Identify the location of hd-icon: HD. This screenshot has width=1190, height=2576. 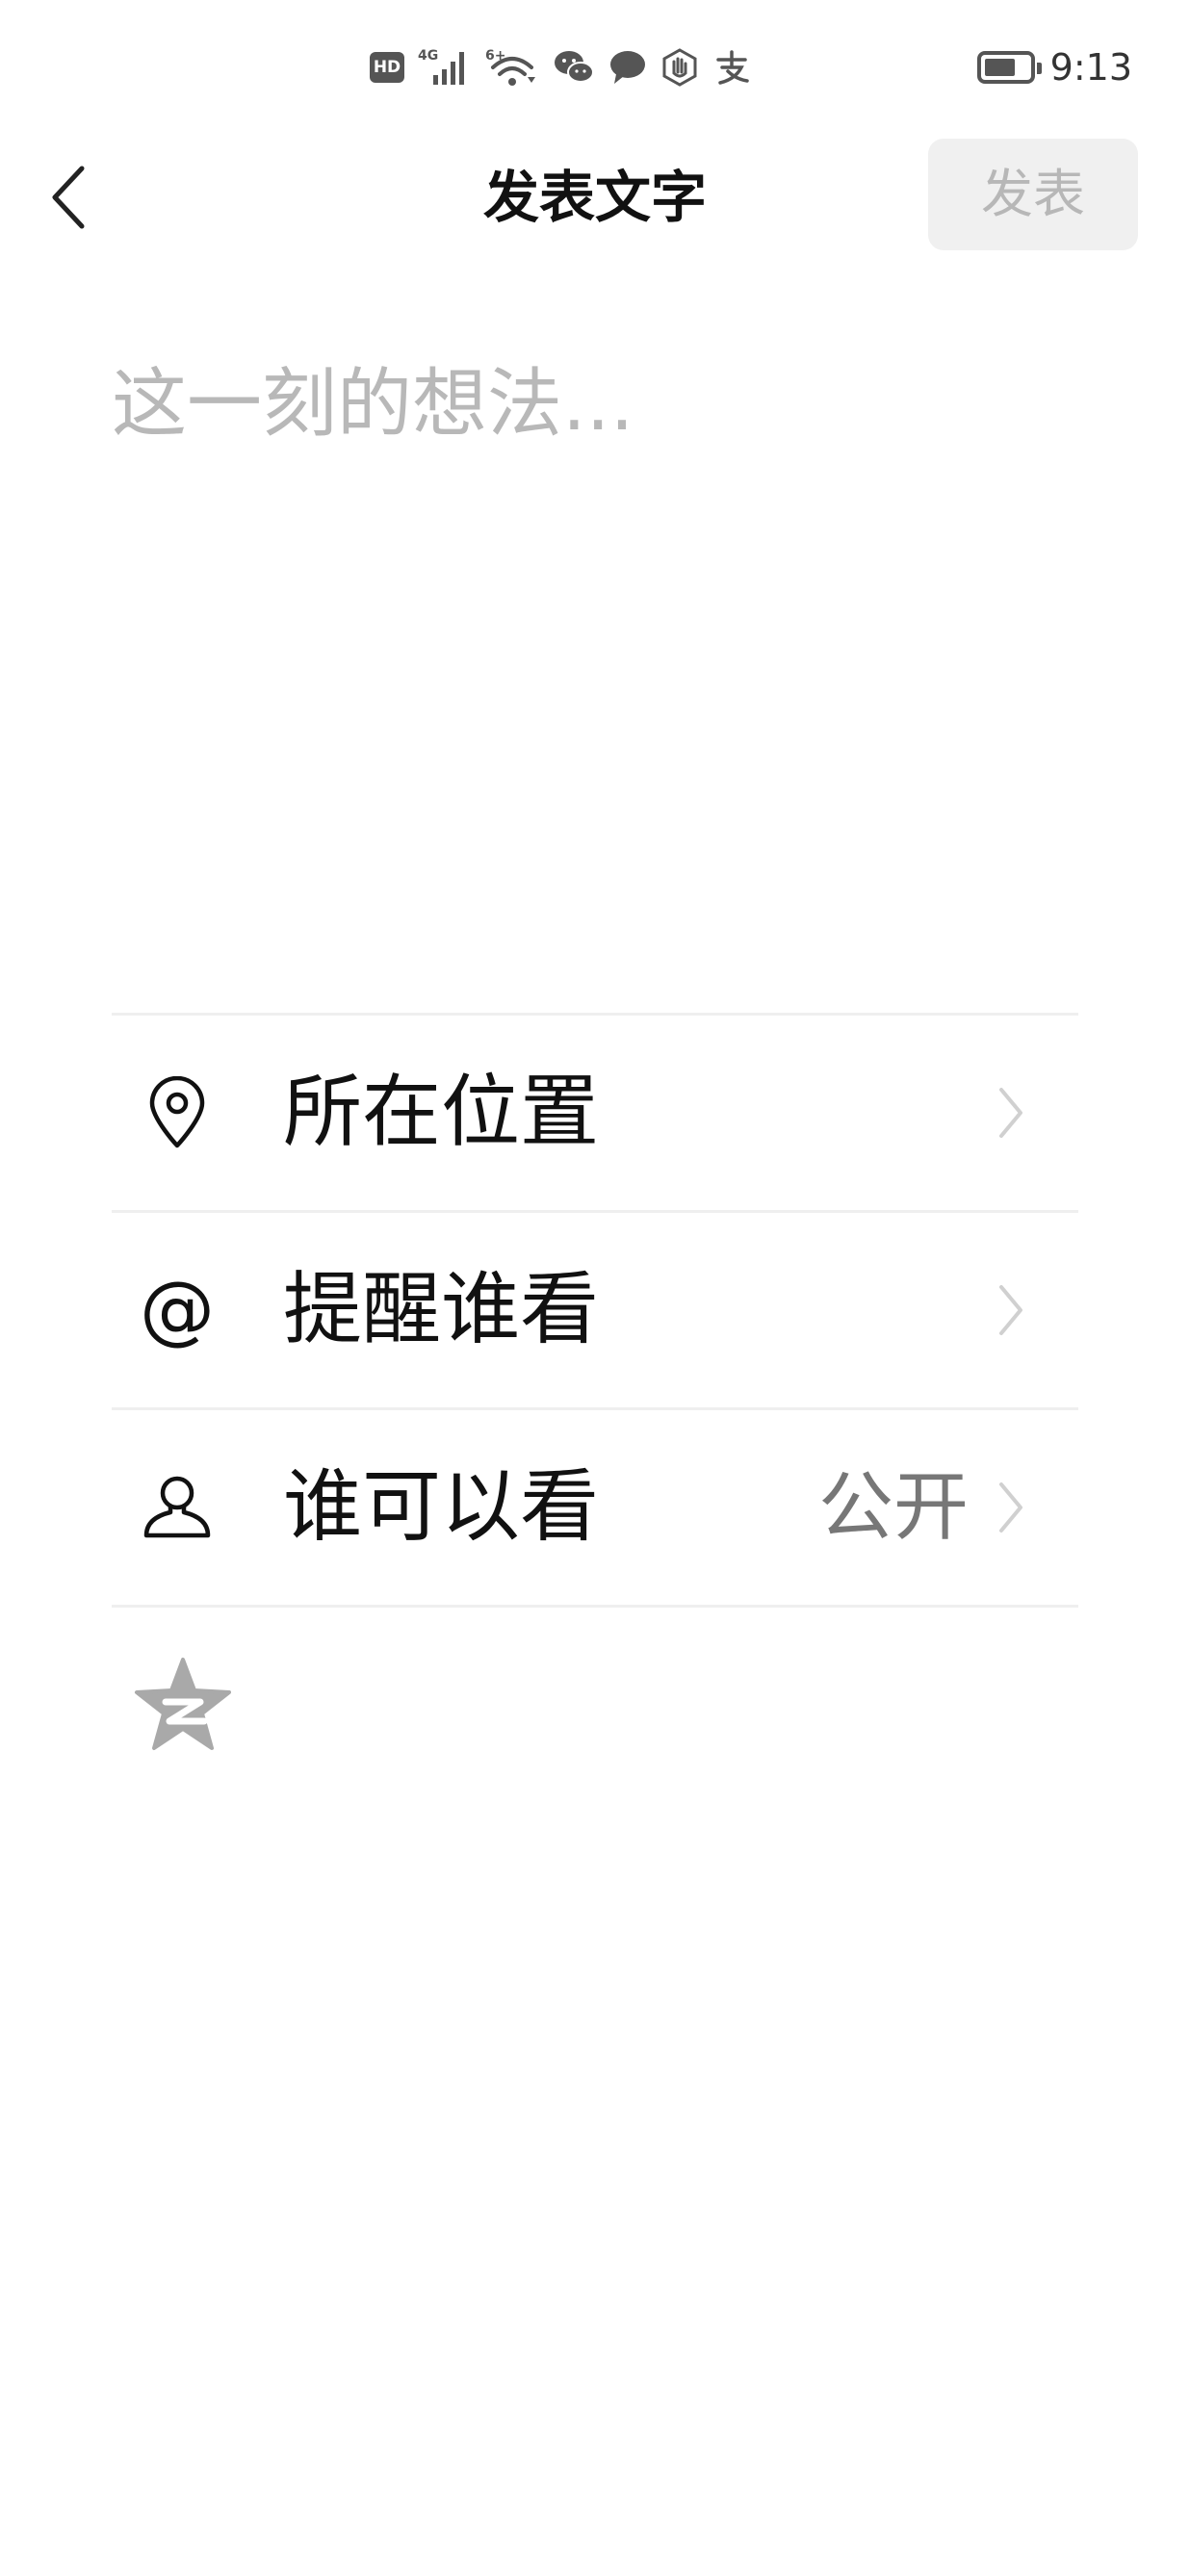
(387, 67).